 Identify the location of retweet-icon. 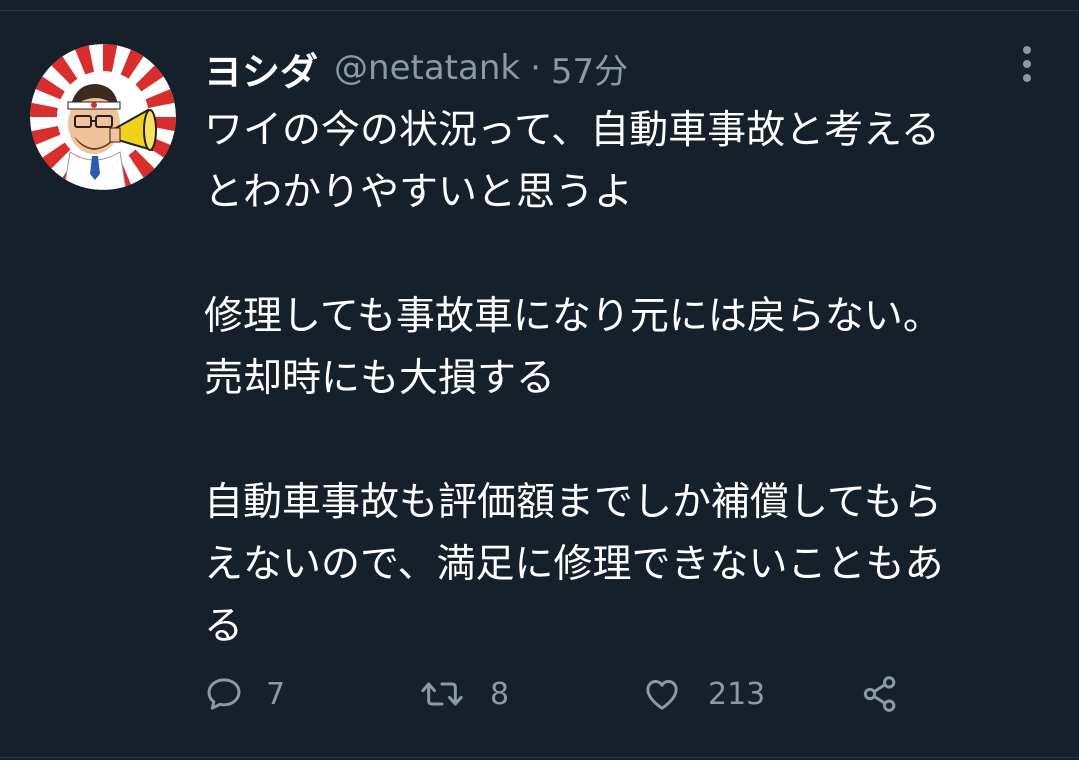
(442, 694).